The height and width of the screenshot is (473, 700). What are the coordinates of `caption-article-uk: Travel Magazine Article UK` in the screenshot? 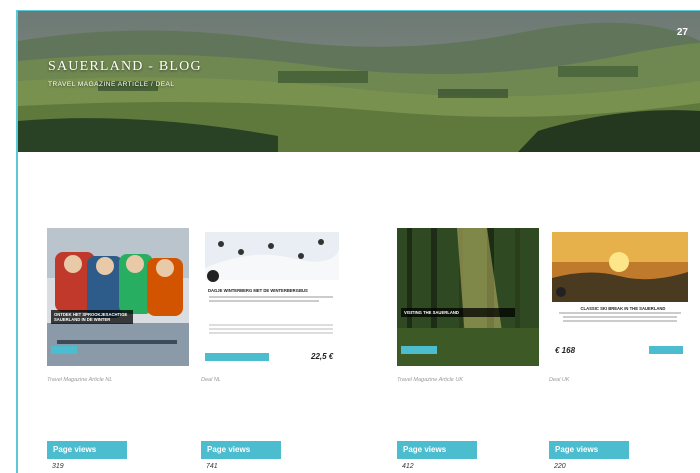 It's located at (430, 380).